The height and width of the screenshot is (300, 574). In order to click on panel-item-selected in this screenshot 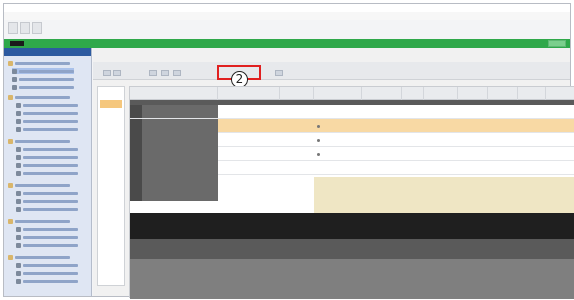, I will do `click(111, 104)`.